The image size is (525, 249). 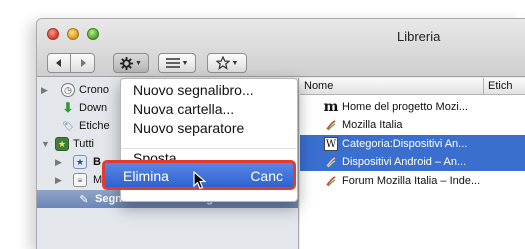 I want to click on import-backup-button: ▼, so click(x=227, y=63).